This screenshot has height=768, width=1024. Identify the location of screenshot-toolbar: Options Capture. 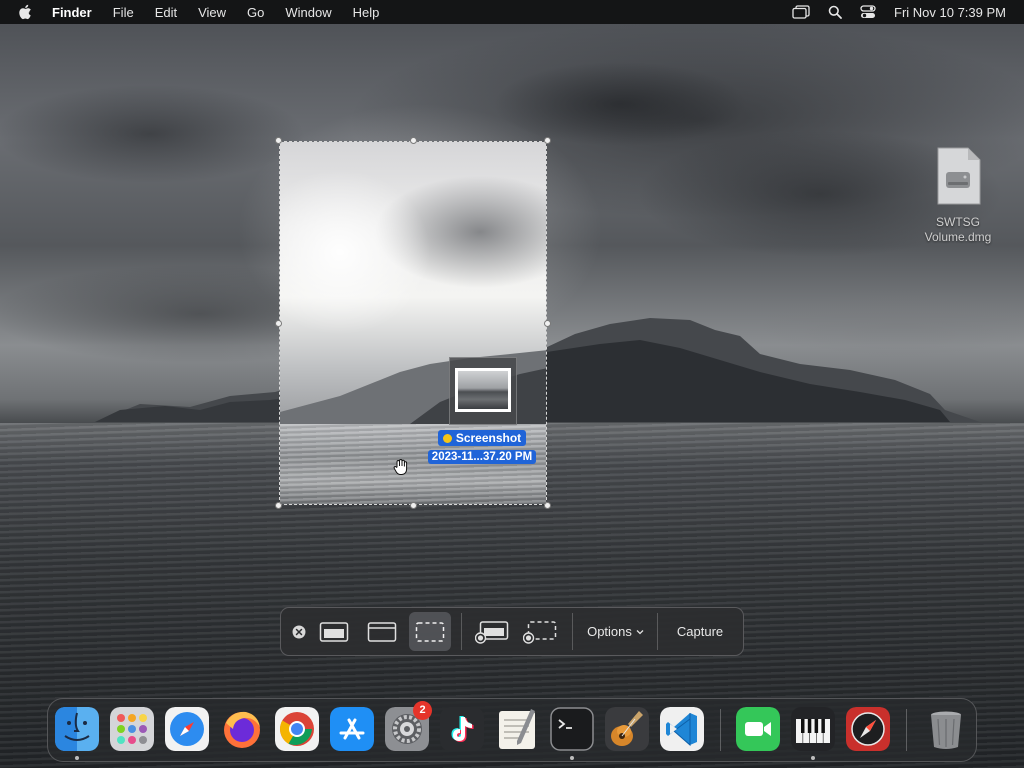
(512, 631).